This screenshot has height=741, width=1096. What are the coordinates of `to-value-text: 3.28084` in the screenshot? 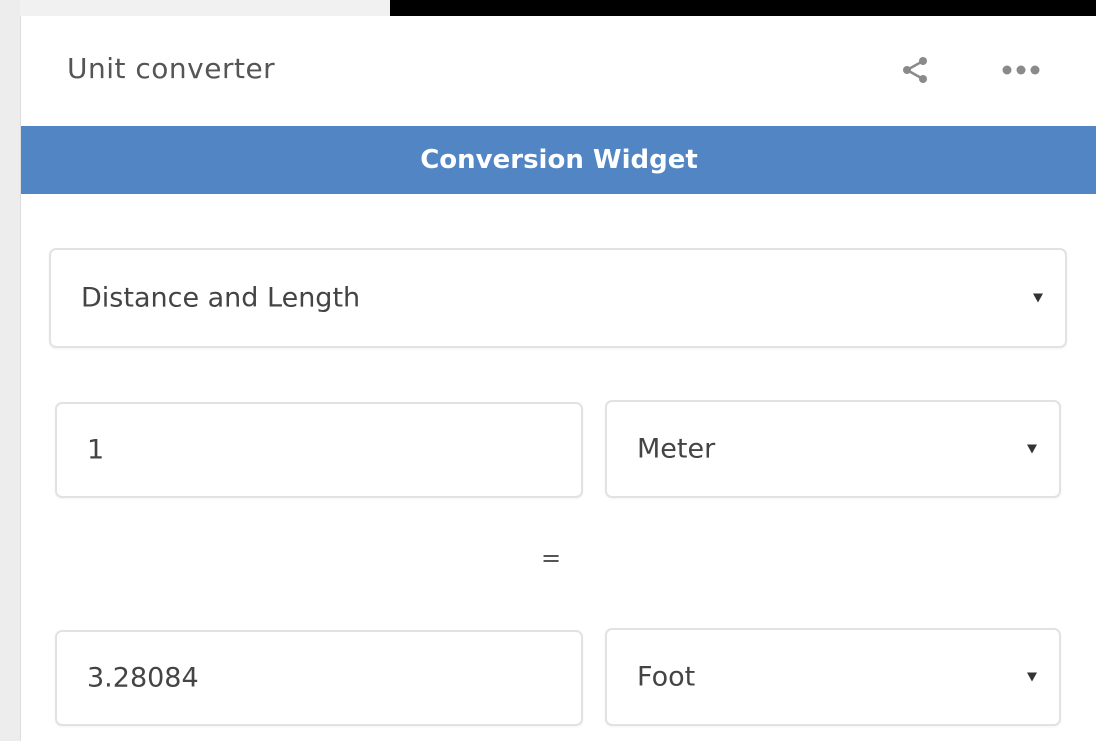 It's located at (143, 678).